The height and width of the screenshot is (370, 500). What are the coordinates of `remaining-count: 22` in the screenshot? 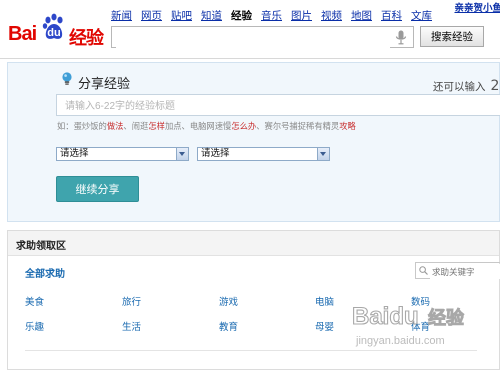 It's located at (495, 86).